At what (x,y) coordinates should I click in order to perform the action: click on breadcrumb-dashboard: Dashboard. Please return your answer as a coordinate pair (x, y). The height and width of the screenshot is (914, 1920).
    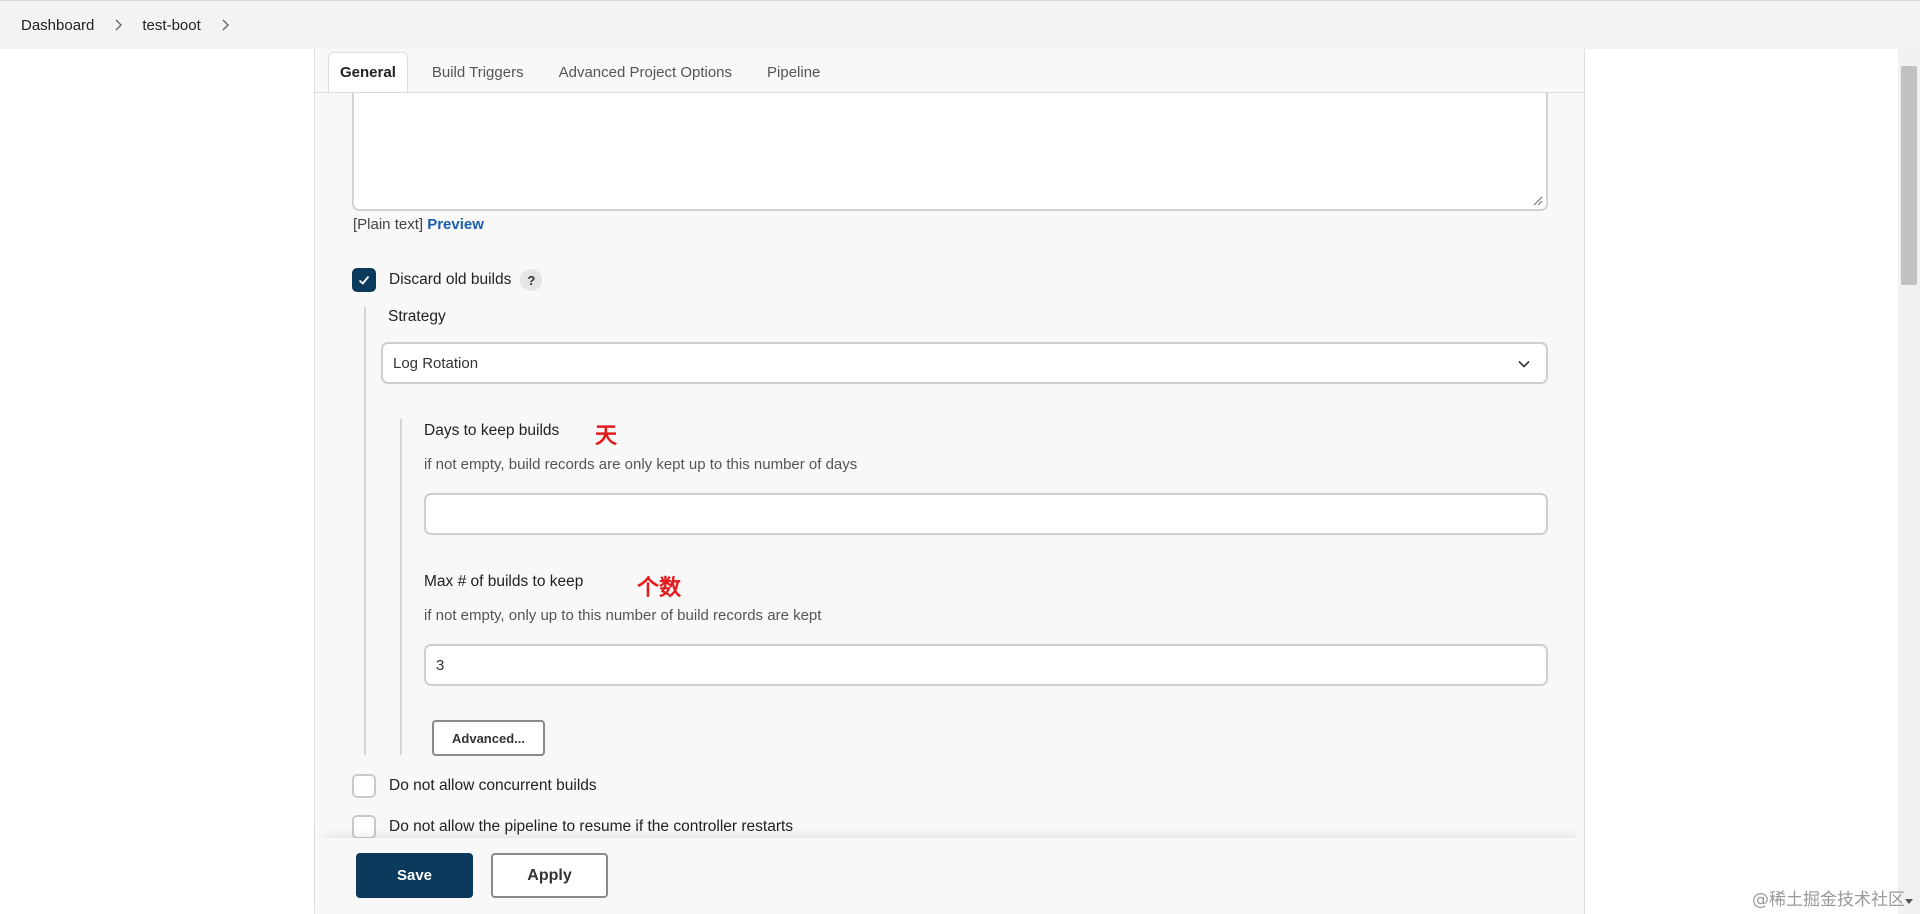
    Looking at the image, I should click on (57, 25).